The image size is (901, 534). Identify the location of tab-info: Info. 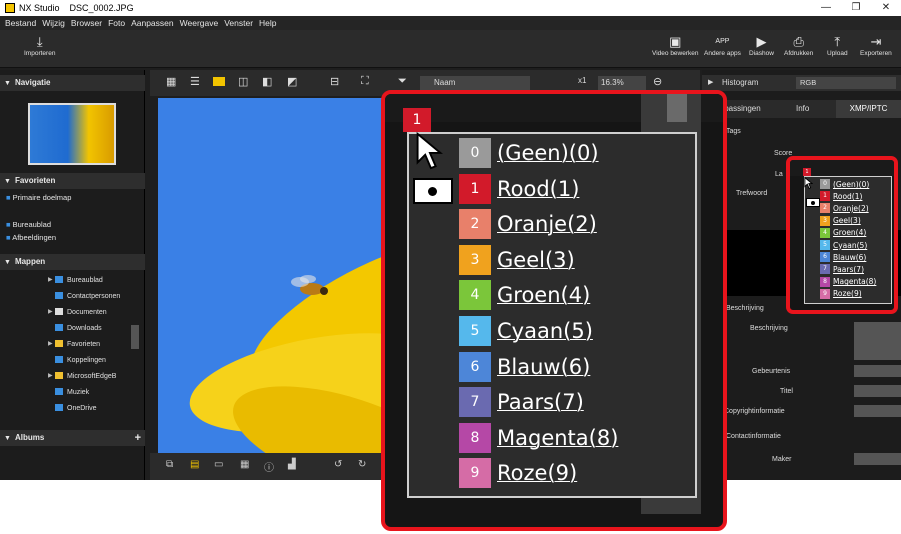
(802, 108).